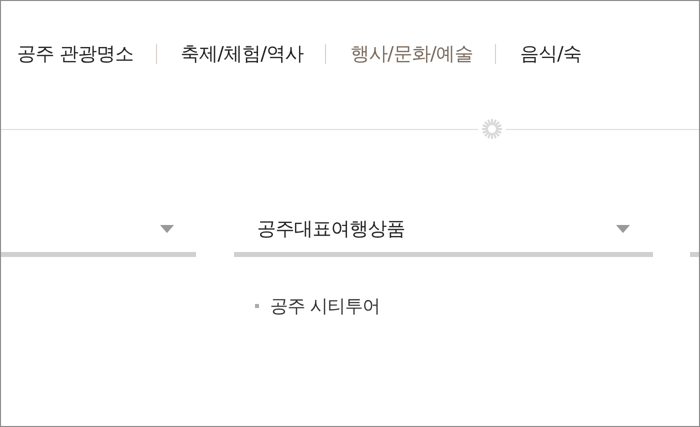  Describe the element at coordinates (325, 306) in the screenshot. I see `submenu-link: 공주 시티투어` at that location.